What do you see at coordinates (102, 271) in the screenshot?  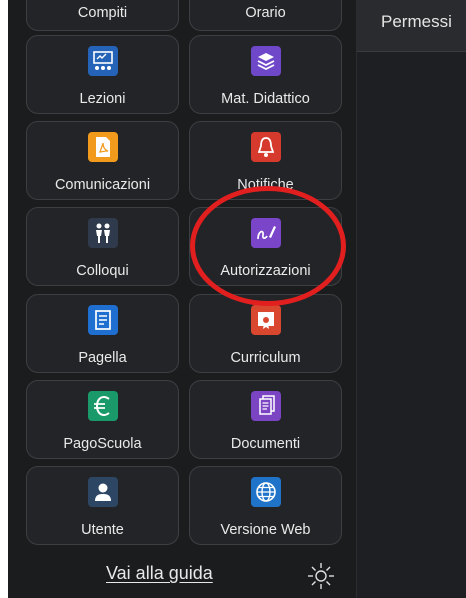 I see `tile-colloqui-label: Colloqui` at bounding box center [102, 271].